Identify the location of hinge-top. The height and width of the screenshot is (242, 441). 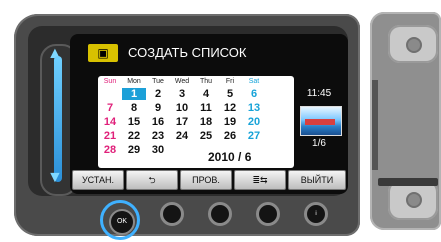
(413, 44).